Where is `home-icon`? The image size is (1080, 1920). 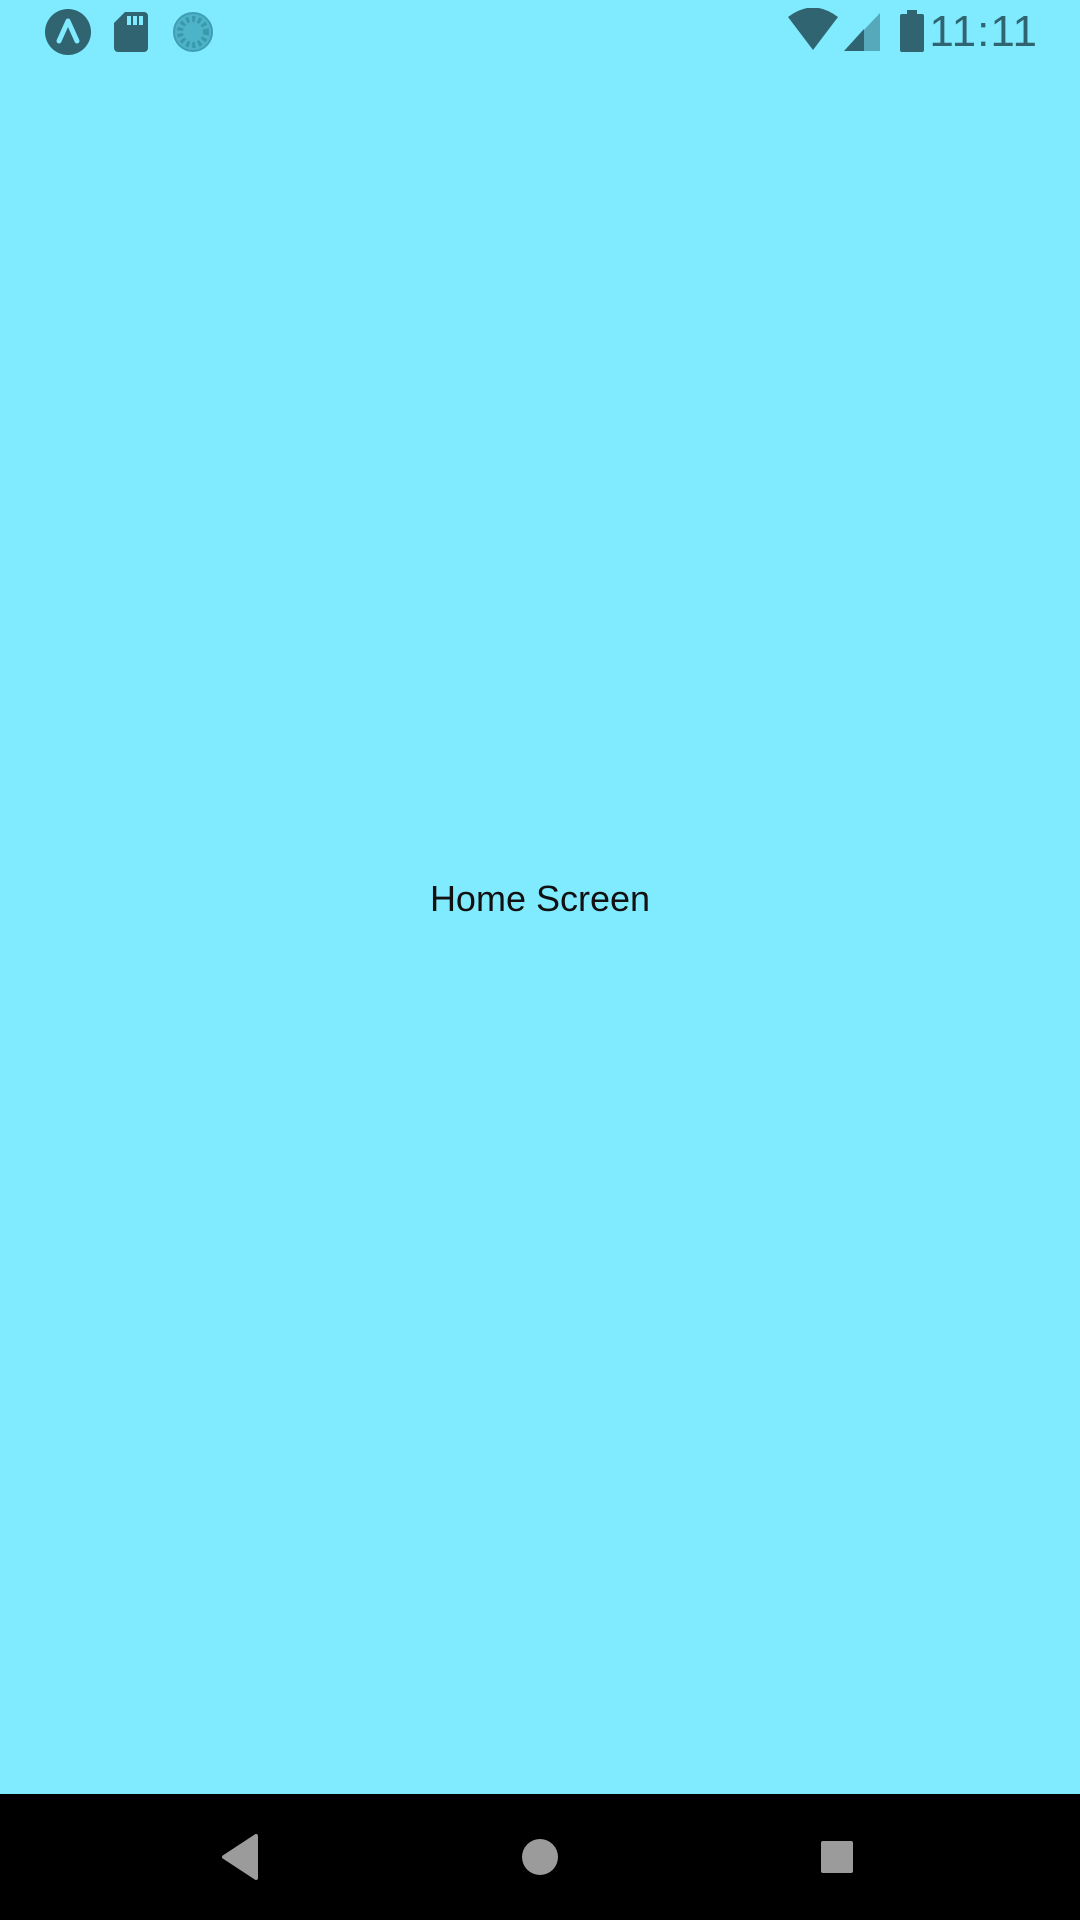 home-icon is located at coordinates (540, 1857).